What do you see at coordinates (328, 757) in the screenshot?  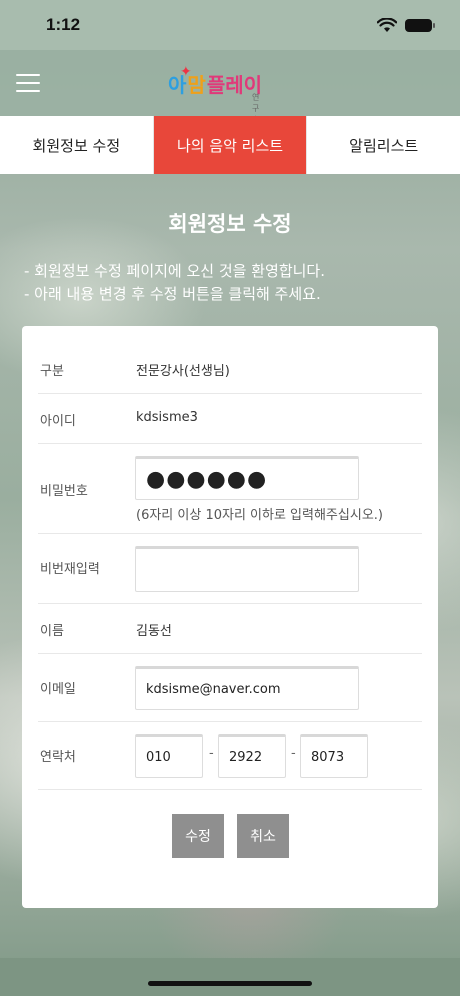 I see `phone-part-3: 8073` at bounding box center [328, 757].